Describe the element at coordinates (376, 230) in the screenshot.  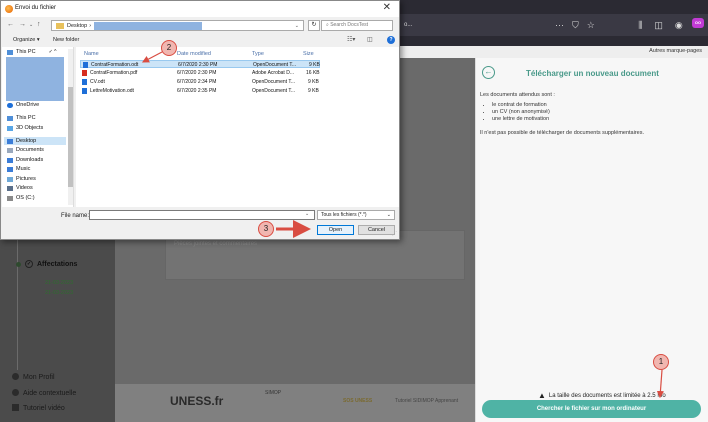
I see `cancel-button: Cancel` at that location.